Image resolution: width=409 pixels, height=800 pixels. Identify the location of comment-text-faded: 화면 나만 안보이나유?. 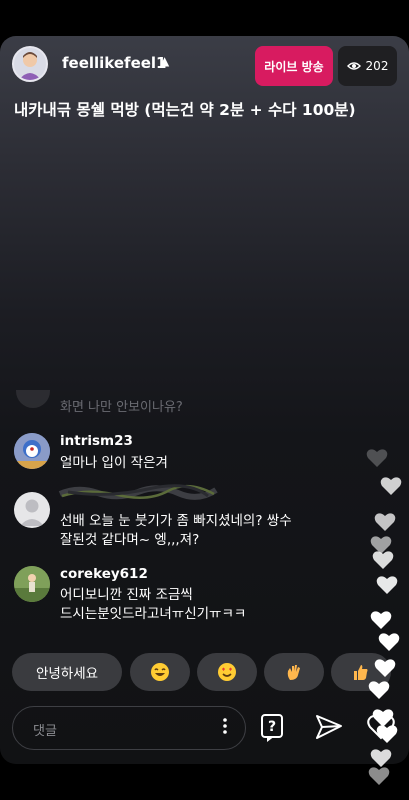
(121, 407).